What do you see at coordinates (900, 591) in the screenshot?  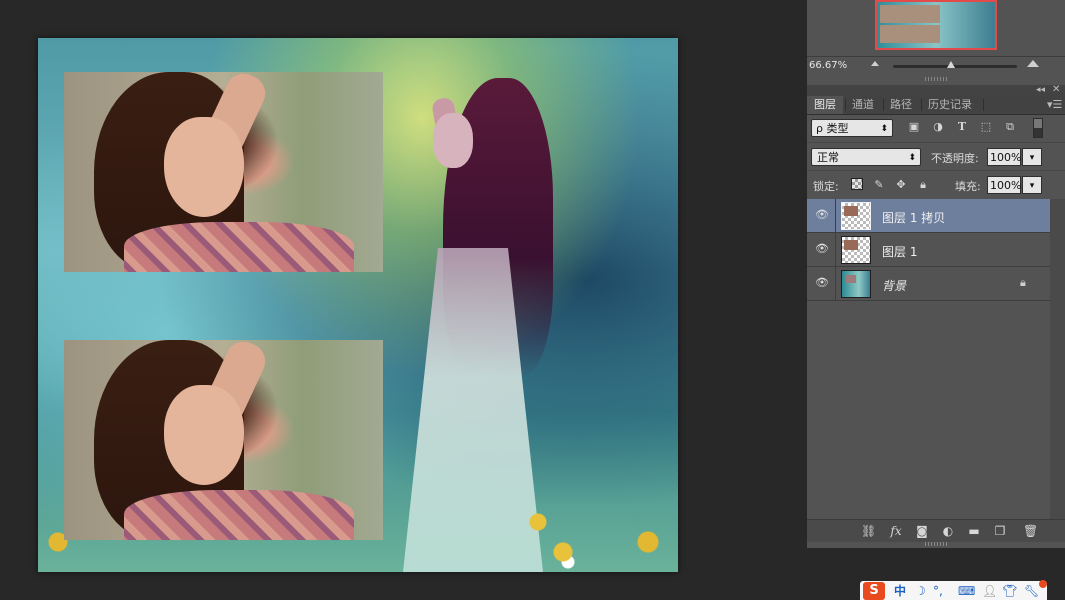 I see `ime-mode-chinese: 中` at bounding box center [900, 591].